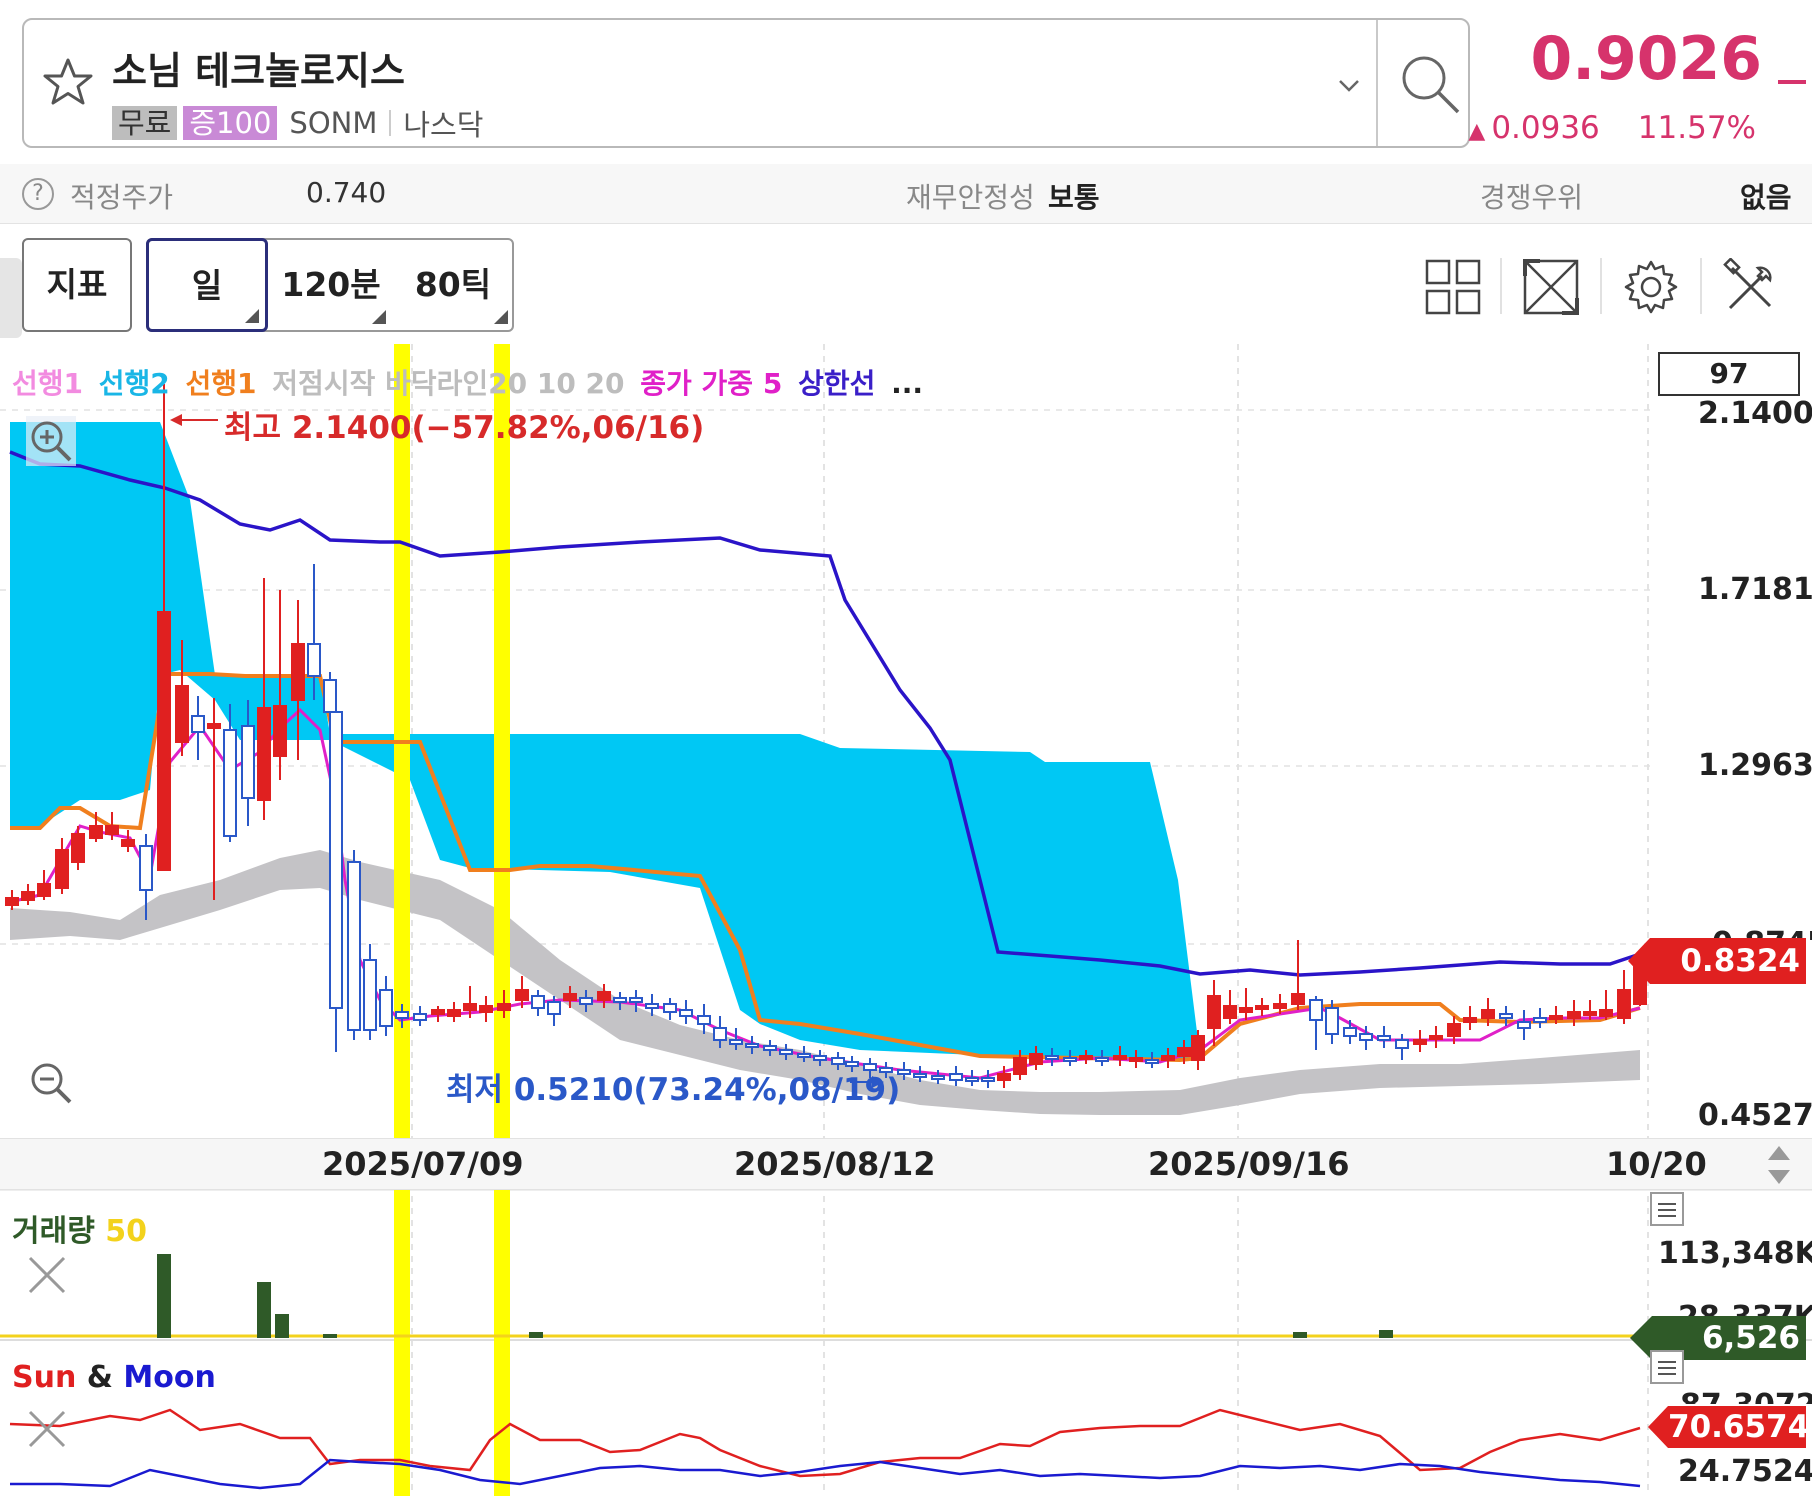  Describe the element at coordinates (1651, 287) in the screenshot. I see `settings-icon` at that location.